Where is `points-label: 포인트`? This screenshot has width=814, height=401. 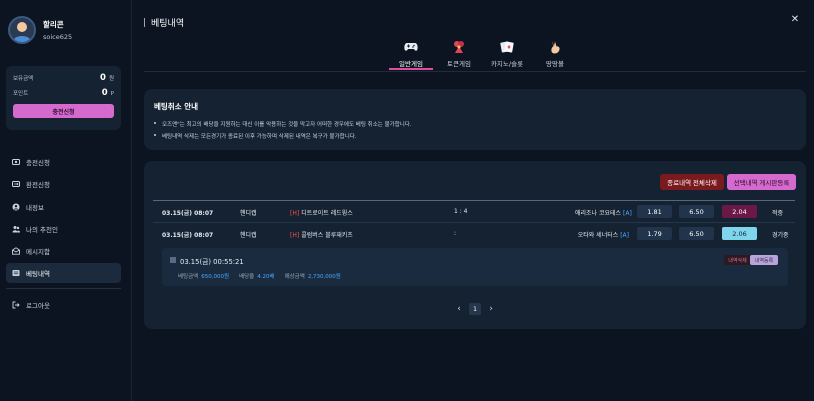
points-label: 포인트 is located at coordinates (21, 94).